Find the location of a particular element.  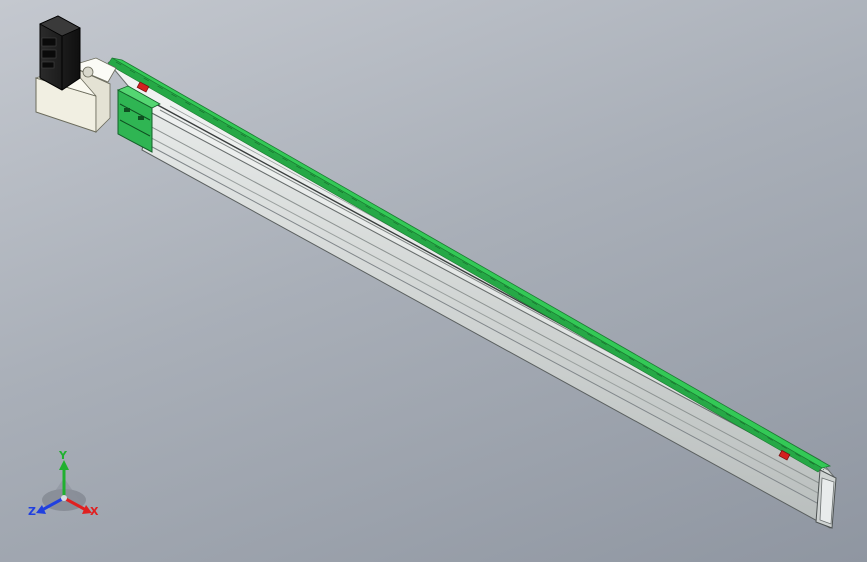

servo-motor is located at coordinates (60, 53).